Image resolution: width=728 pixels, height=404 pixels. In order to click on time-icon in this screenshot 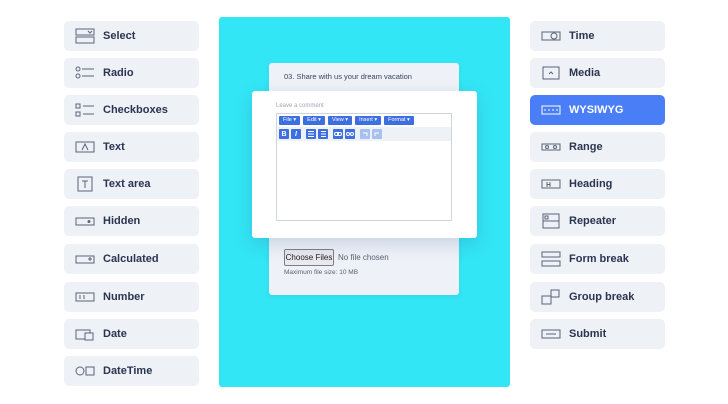, I will do `click(551, 36)`.